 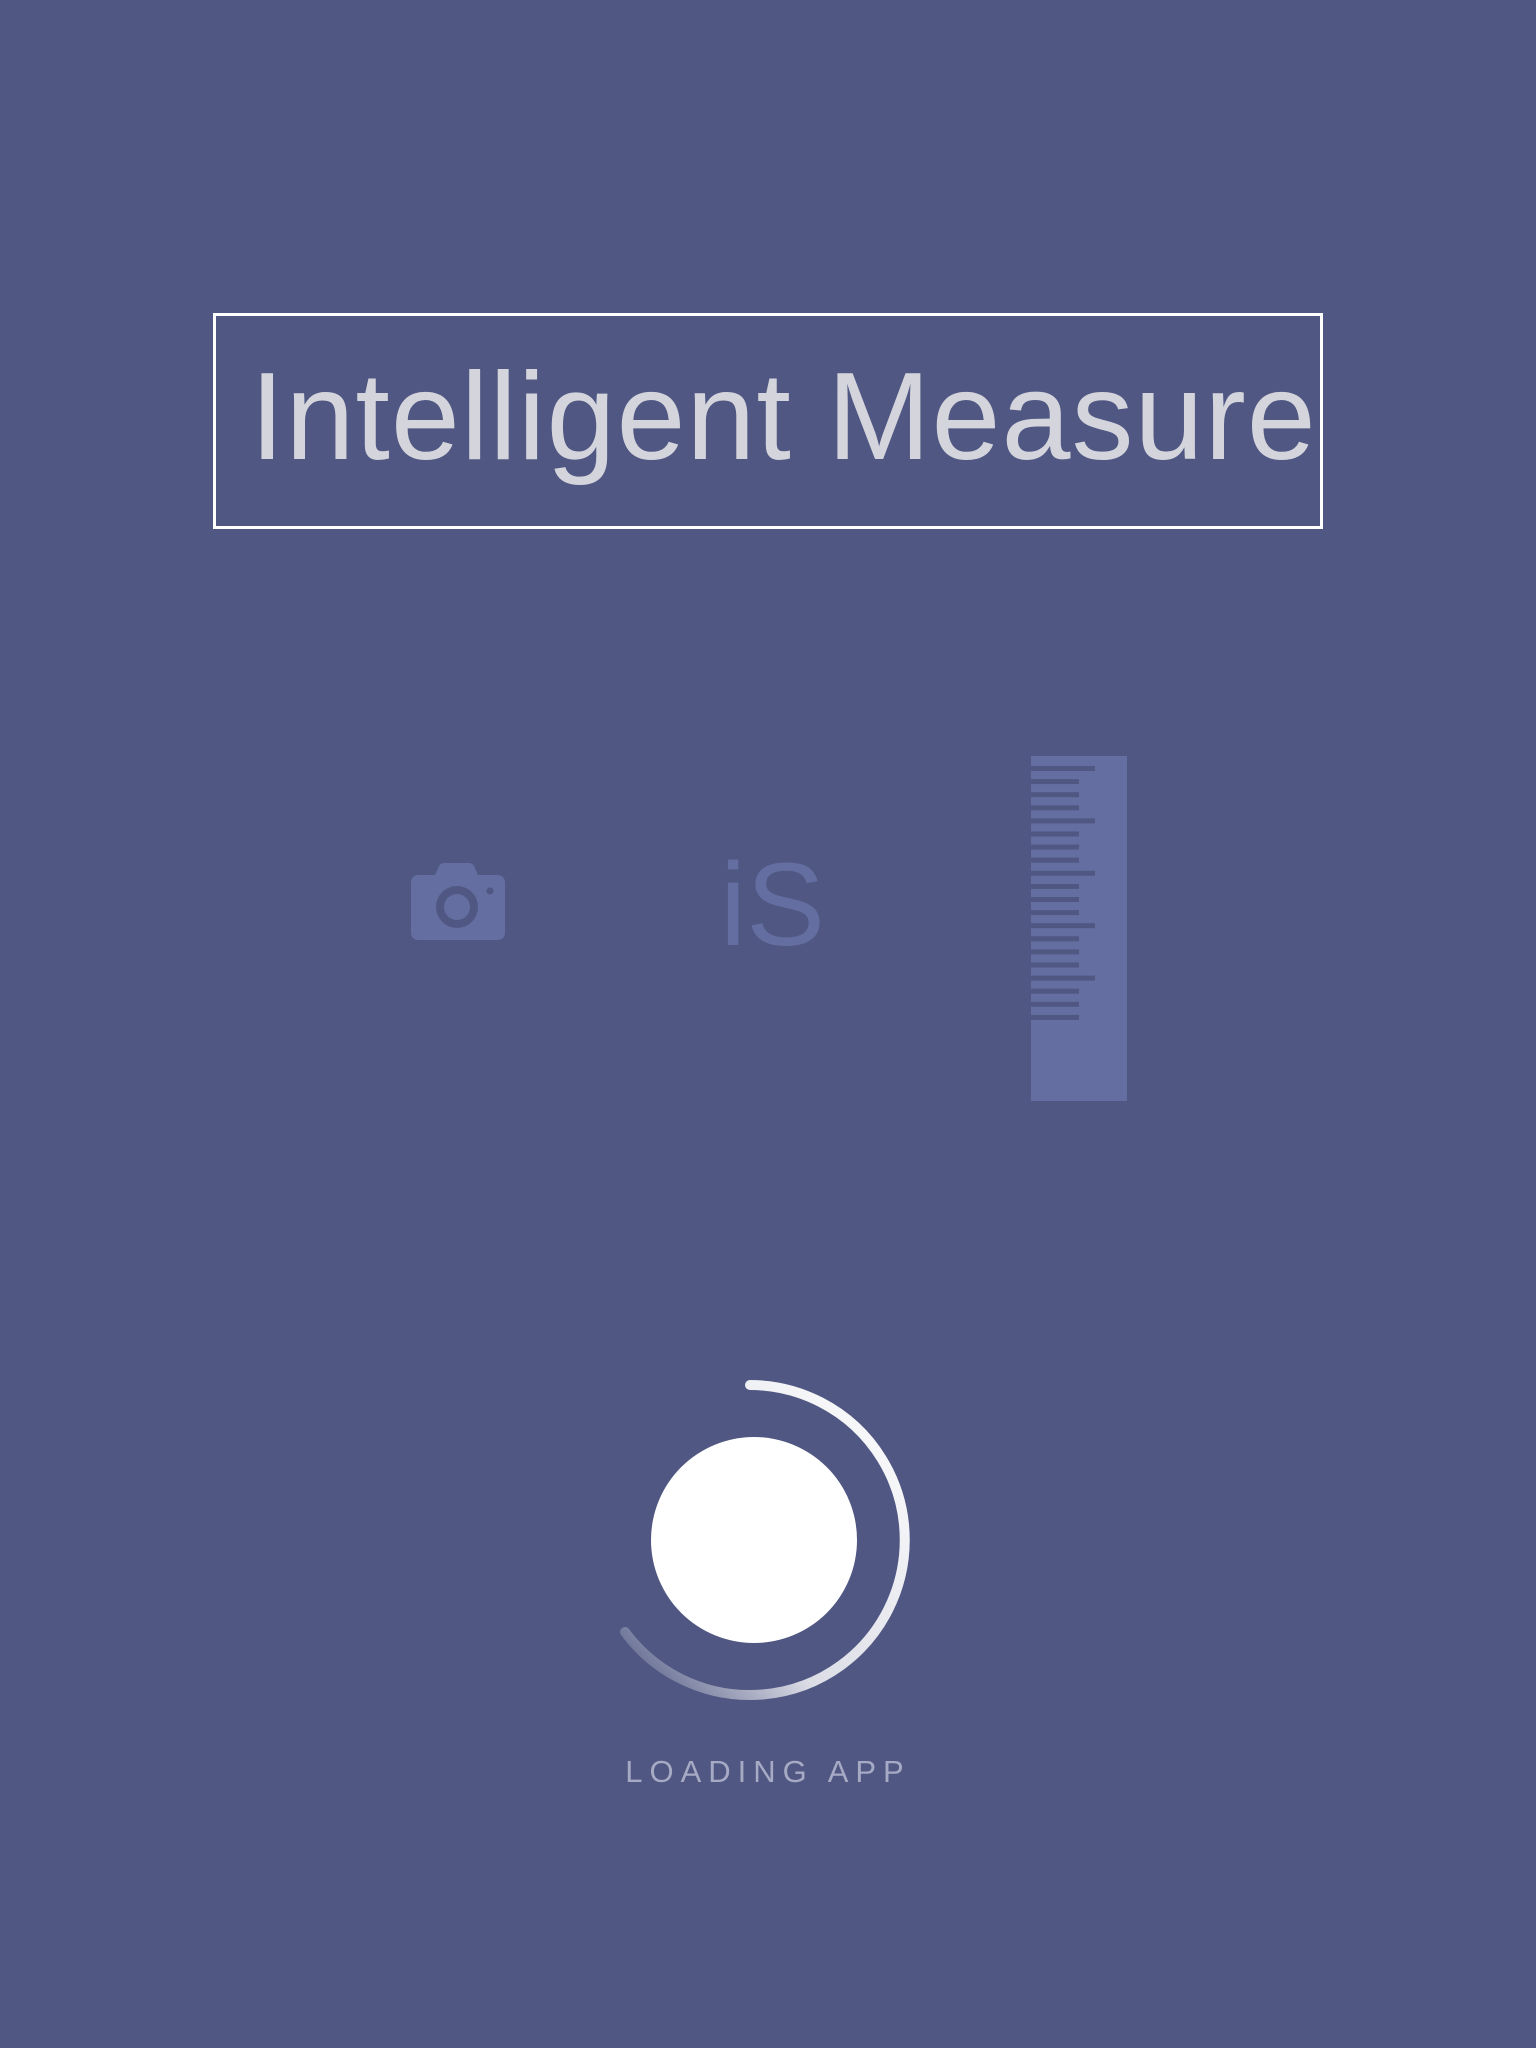 I want to click on ruler-icon, so click(x=1079, y=928).